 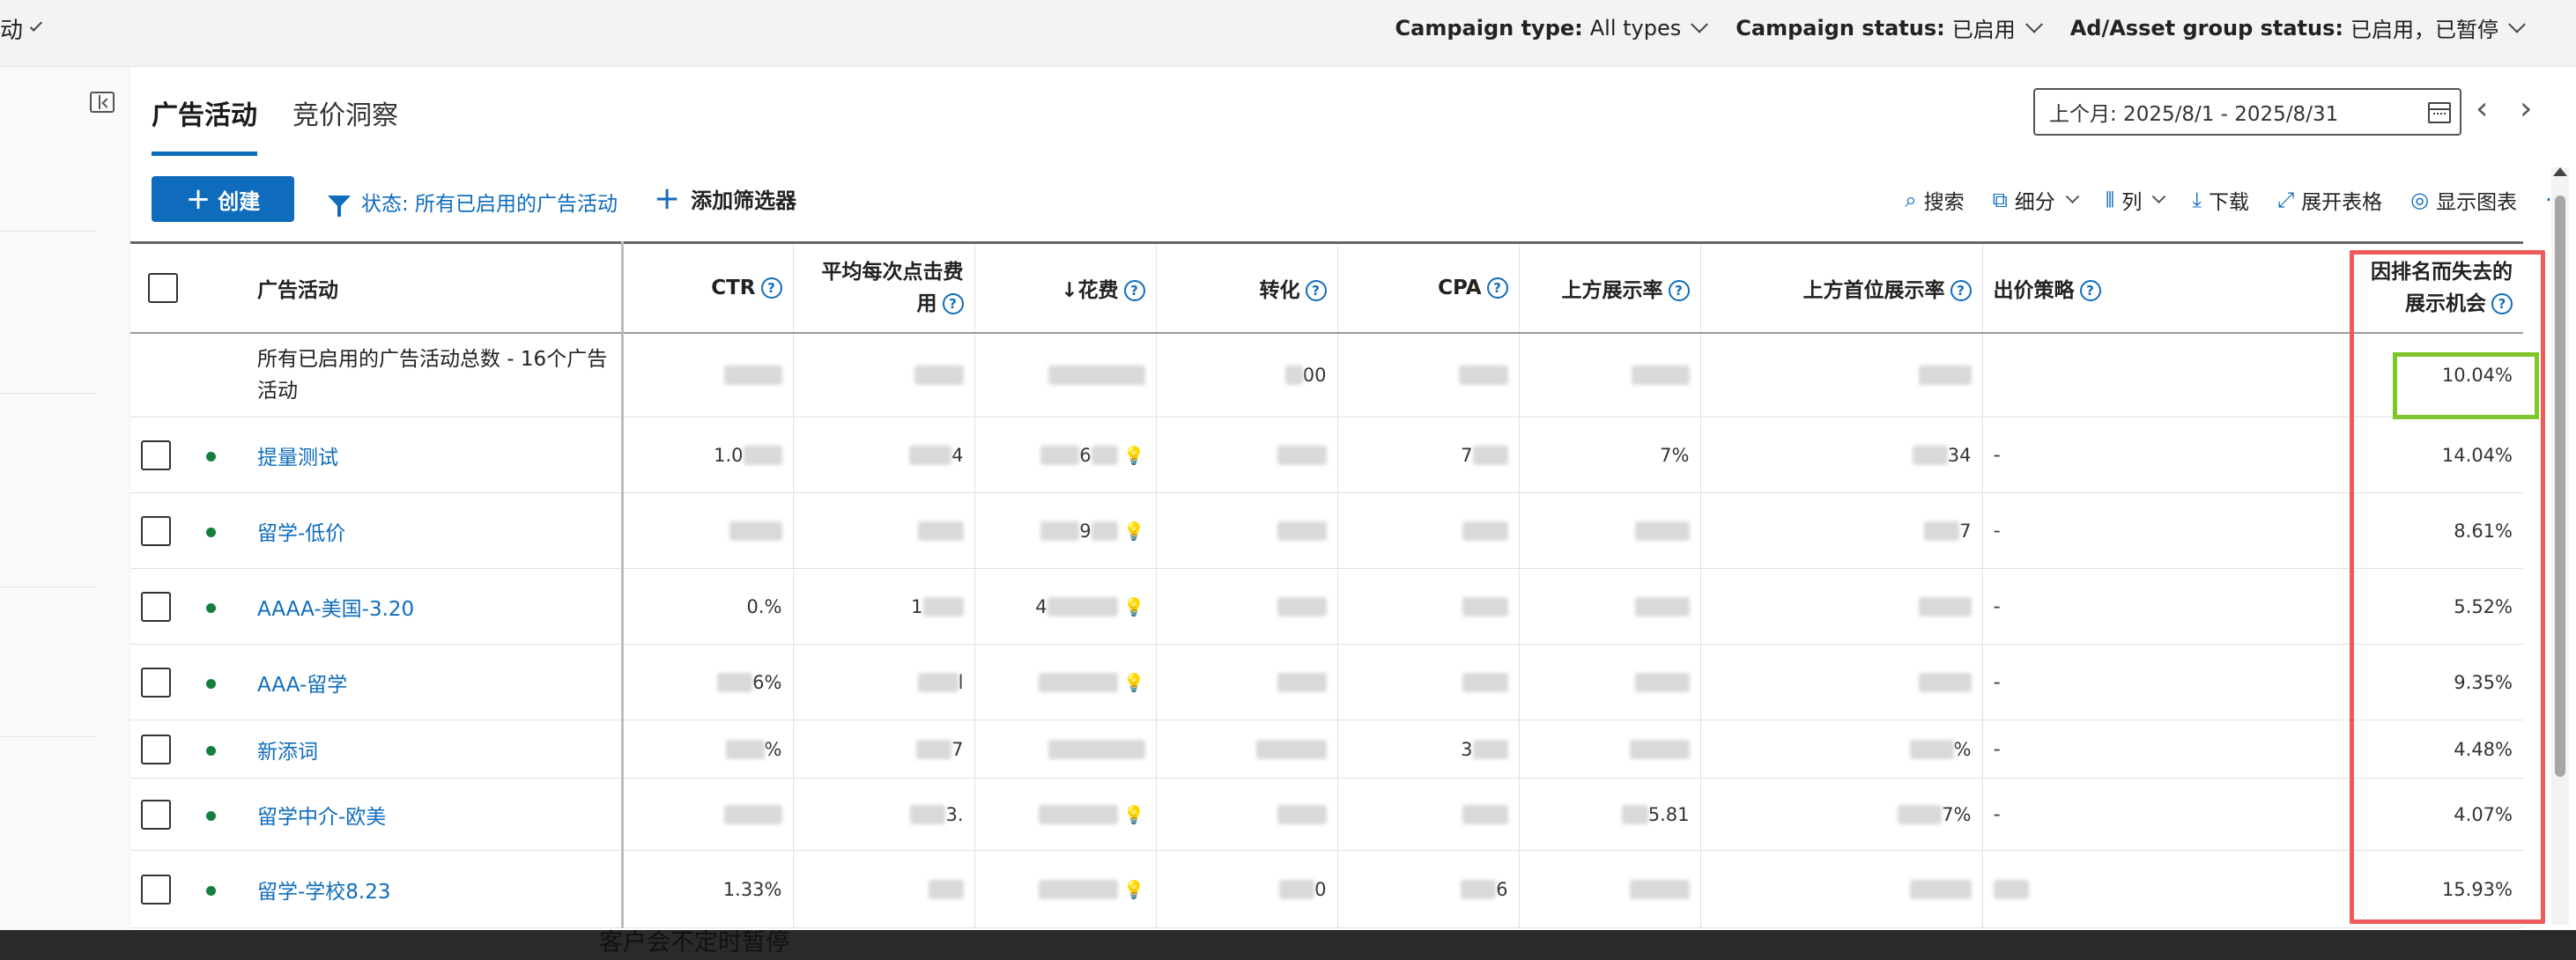 What do you see at coordinates (1889, 28) in the screenshot?
I see `campaign-status-filter: Campaign status: 已启用` at bounding box center [1889, 28].